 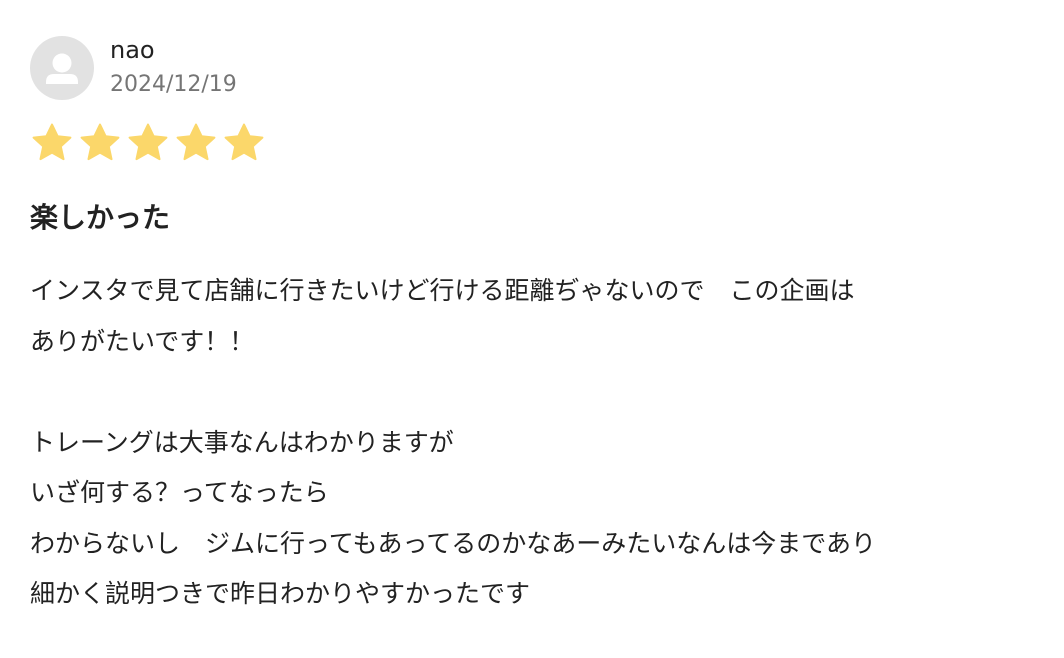 I want to click on review-body-line: わからないし ジムに行ってもあってるのかなあーみたいなんは今まであり, so click(x=453, y=543).